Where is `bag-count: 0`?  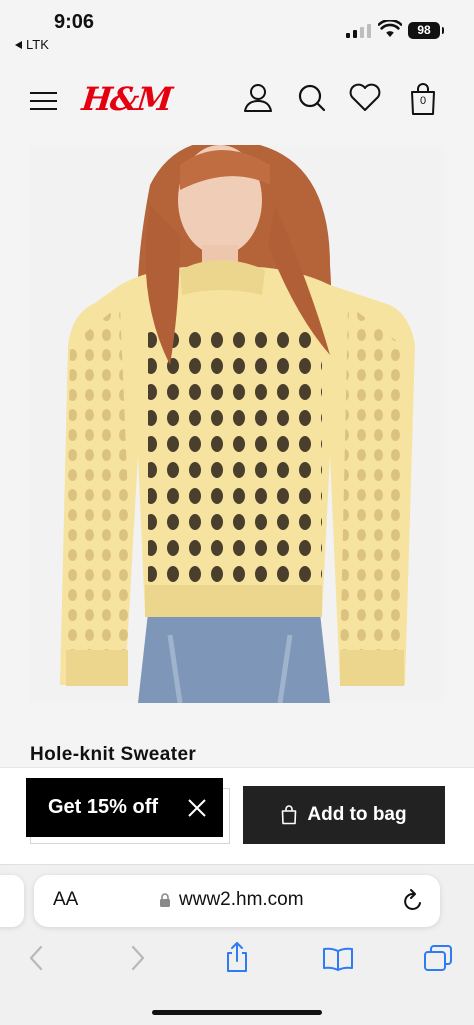
bag-count: 0 is located at coordinates (423, 101).